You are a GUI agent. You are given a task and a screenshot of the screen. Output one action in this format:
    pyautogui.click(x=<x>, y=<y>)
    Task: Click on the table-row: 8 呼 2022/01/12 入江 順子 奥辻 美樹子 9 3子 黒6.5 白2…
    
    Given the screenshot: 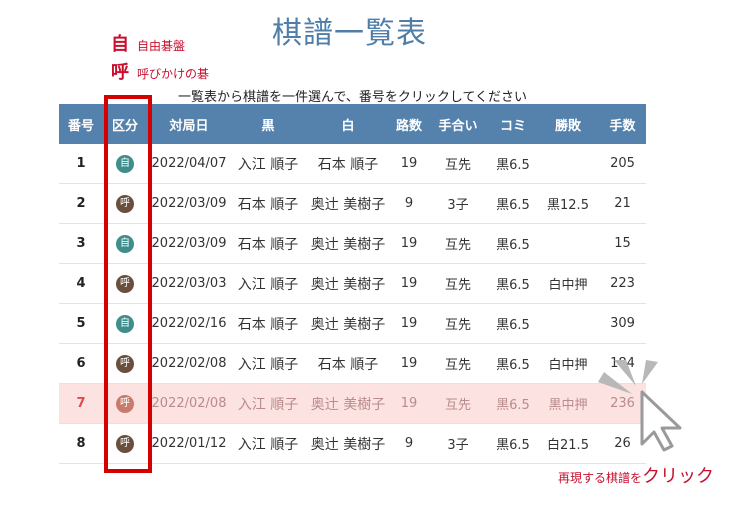 What is the action you would take?
    pyautogui.click(x=352, y=443)
    